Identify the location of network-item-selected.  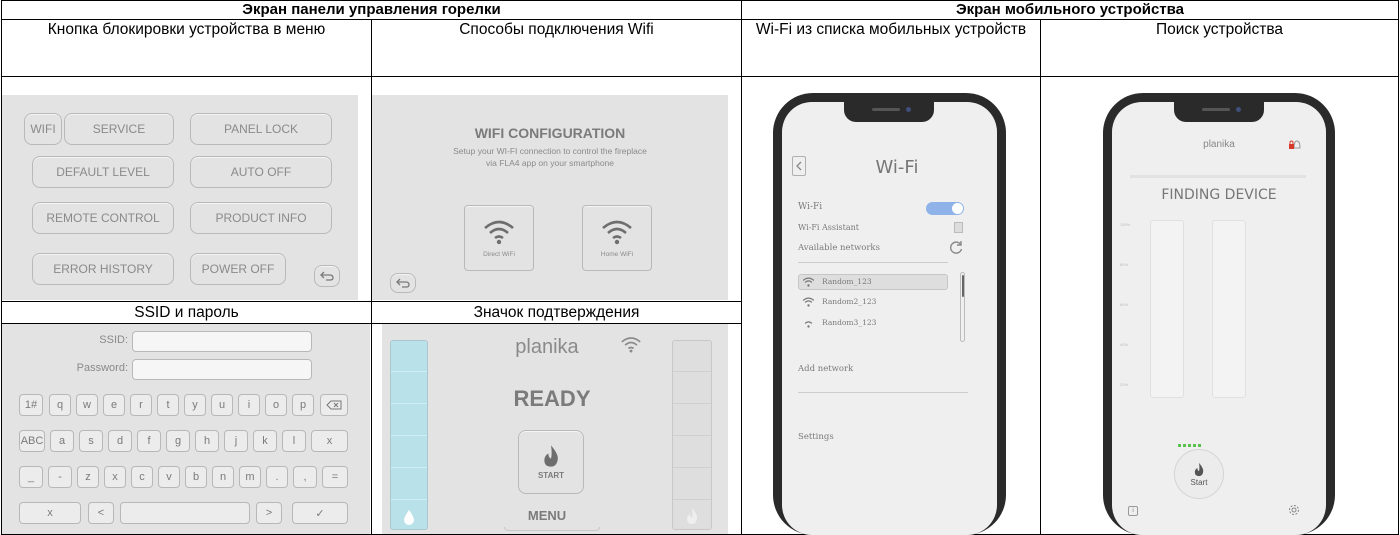
(873, 282).